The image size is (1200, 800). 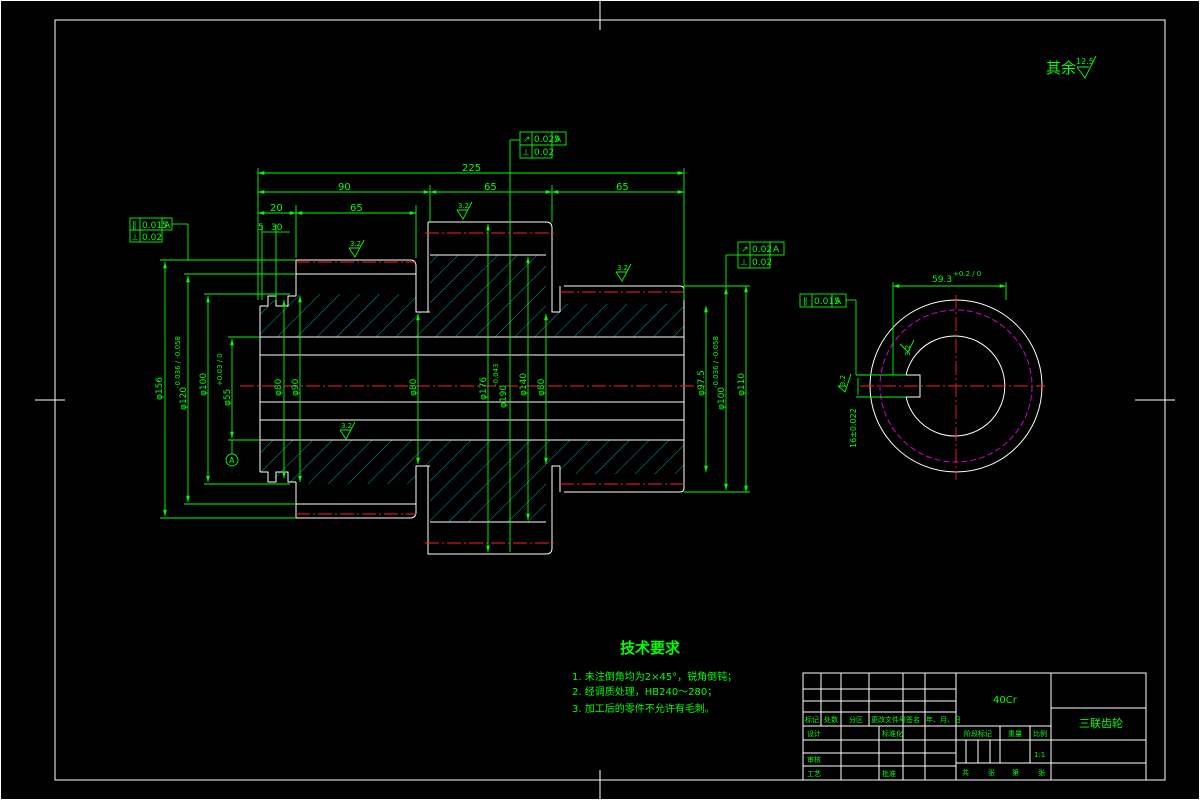 I want to click on tb-qty: 处数, so click(x=831, y=719).